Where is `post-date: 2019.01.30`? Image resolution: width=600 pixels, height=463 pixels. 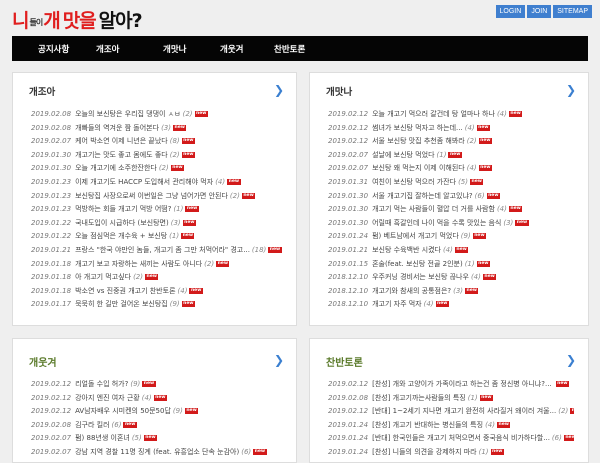
post-date: 2019.01.30 is located at coordinates (348, 222).